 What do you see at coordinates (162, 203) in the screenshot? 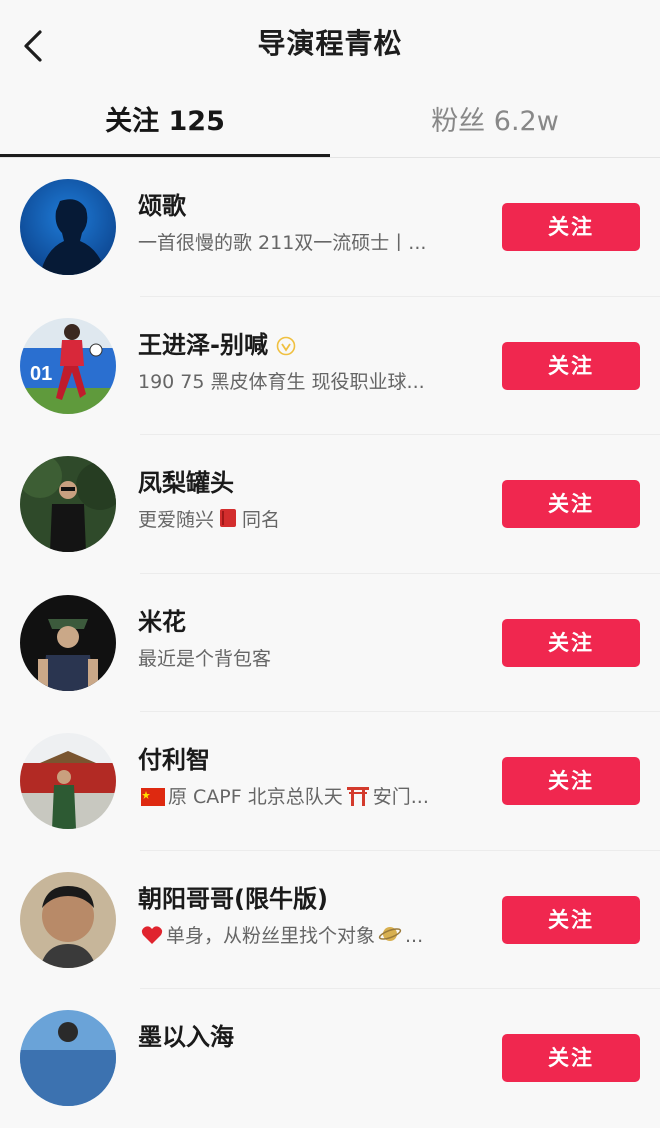
I see `user-name: 颂歌` at bounding box center [162, 203].